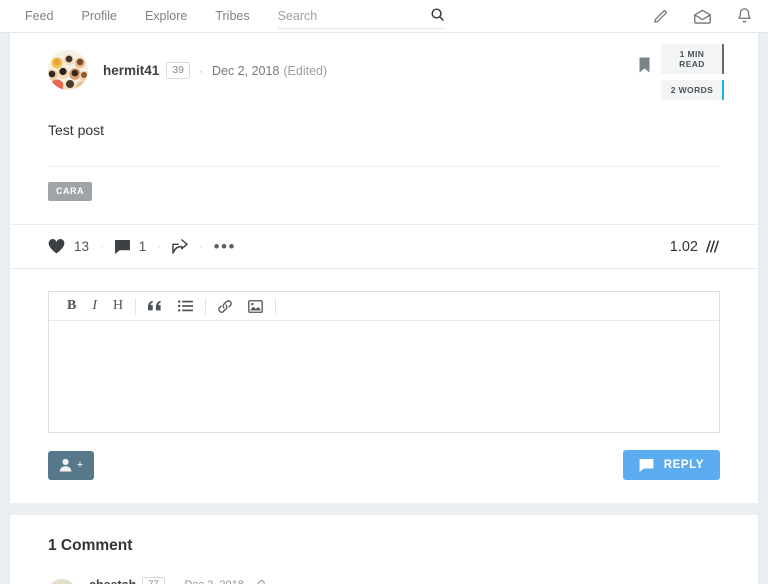  I want to click on search-input, so click(346, 16).